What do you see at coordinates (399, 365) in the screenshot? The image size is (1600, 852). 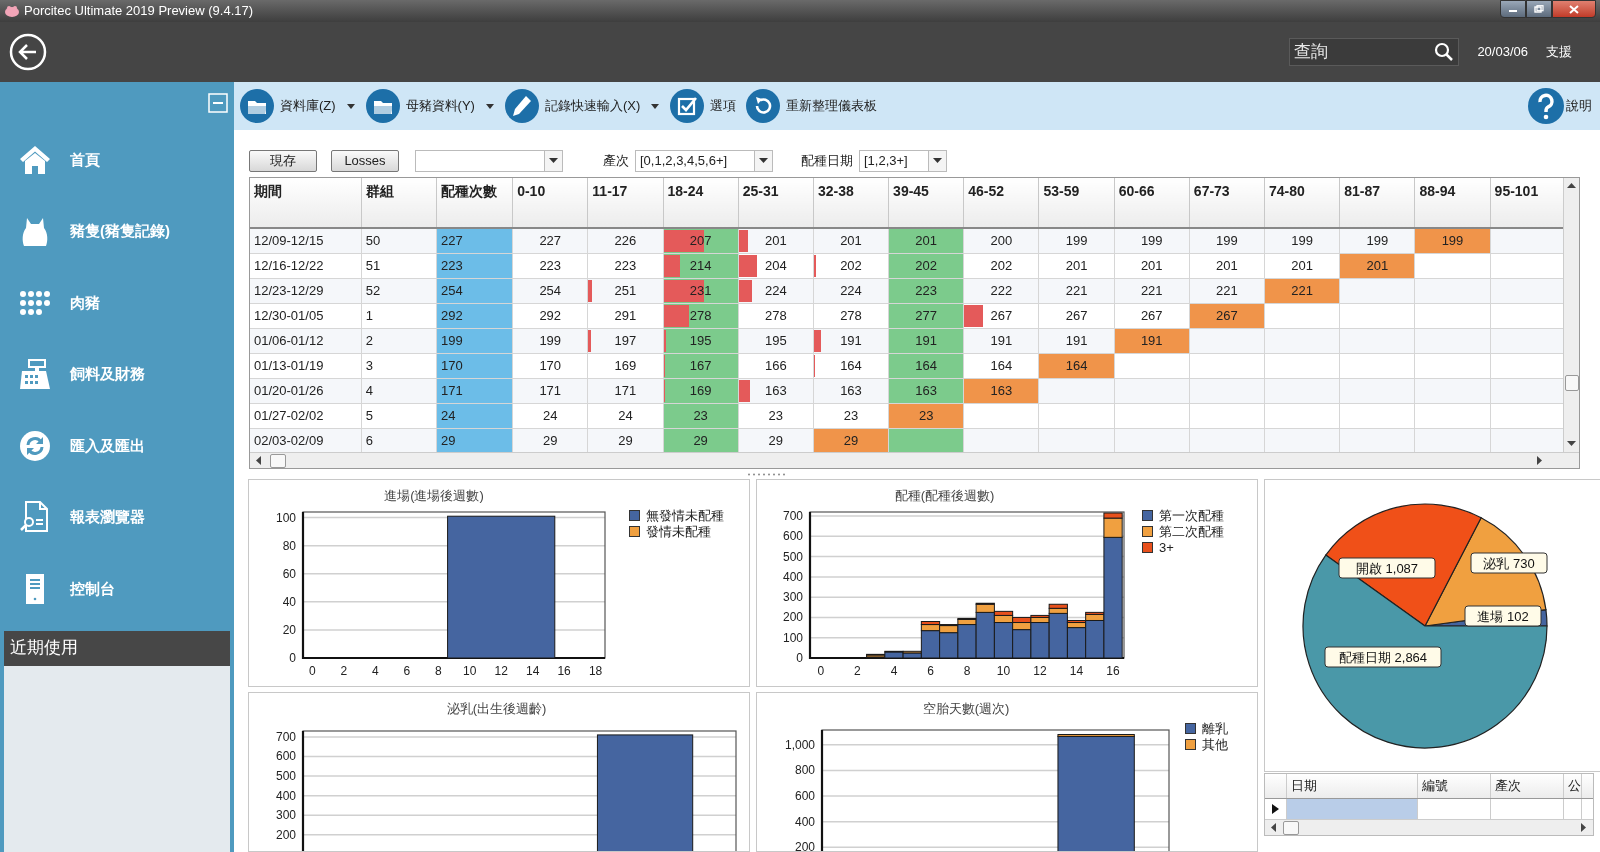 I see `table-cell: 3` at bounding box center [399, 365].